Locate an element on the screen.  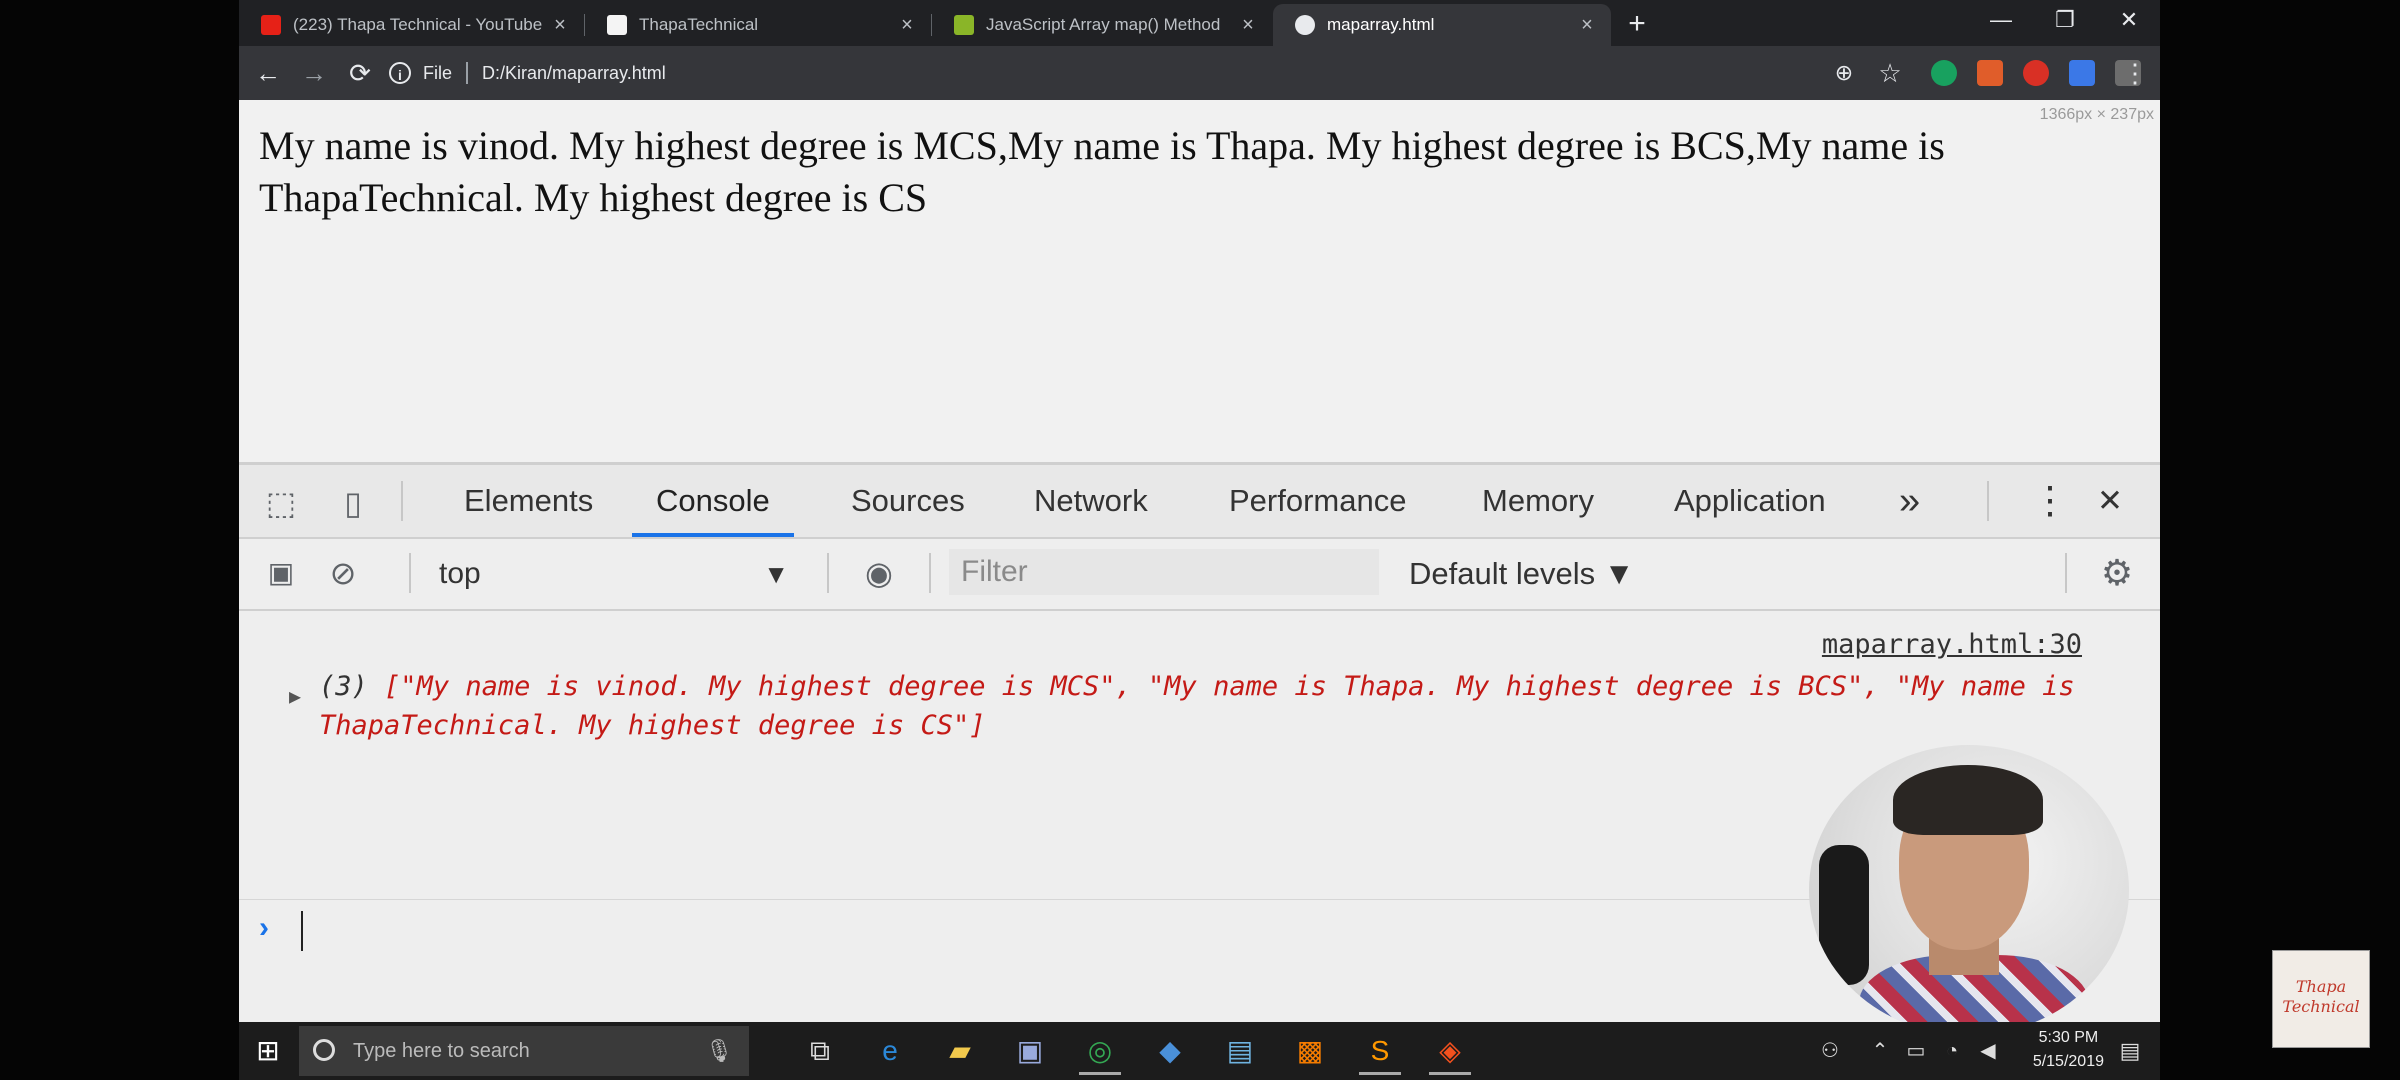
microphone-icon: 🎙 is located at coordinates (719, 1051).